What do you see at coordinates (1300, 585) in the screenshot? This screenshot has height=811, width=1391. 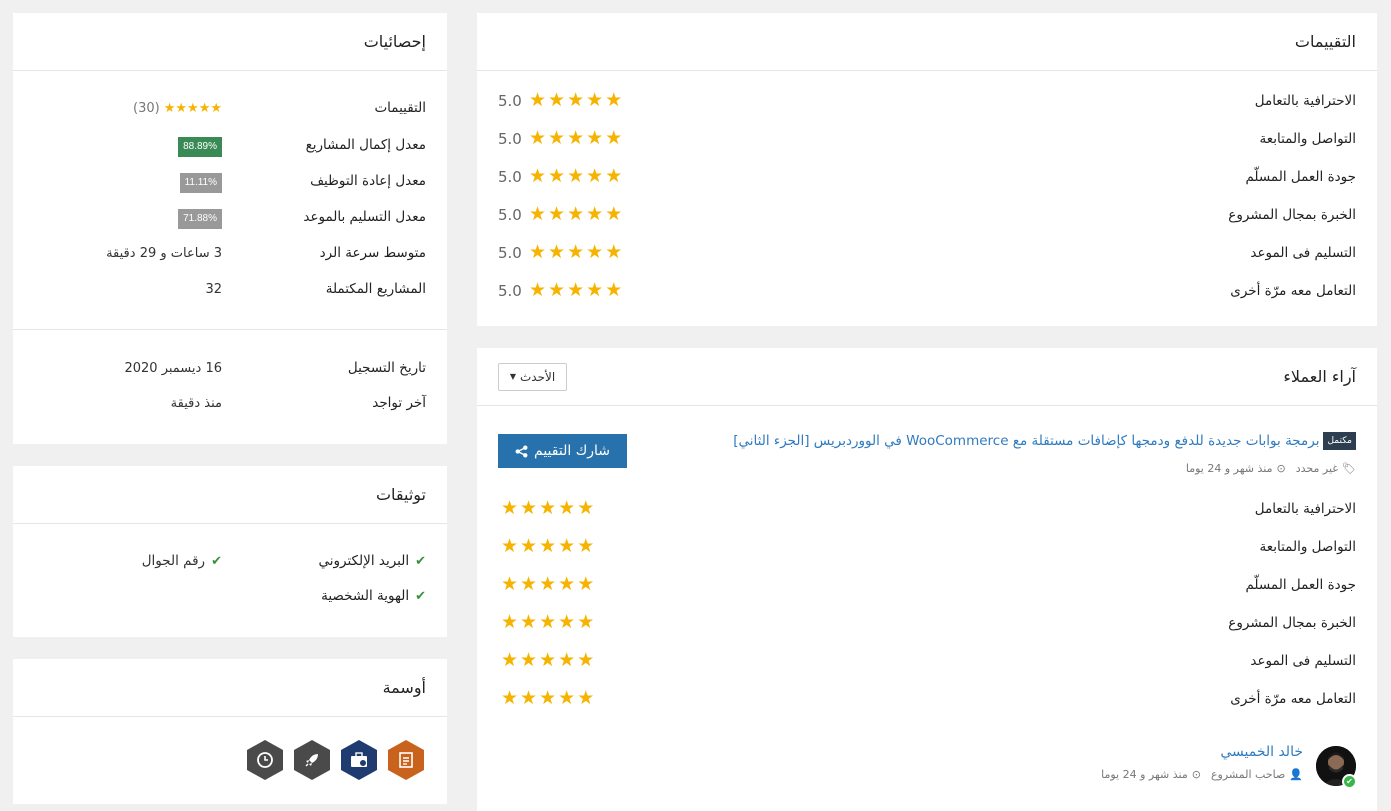 I see `criteria-label: جودة العمل المسلّم` at bounding box center [1300, 585].